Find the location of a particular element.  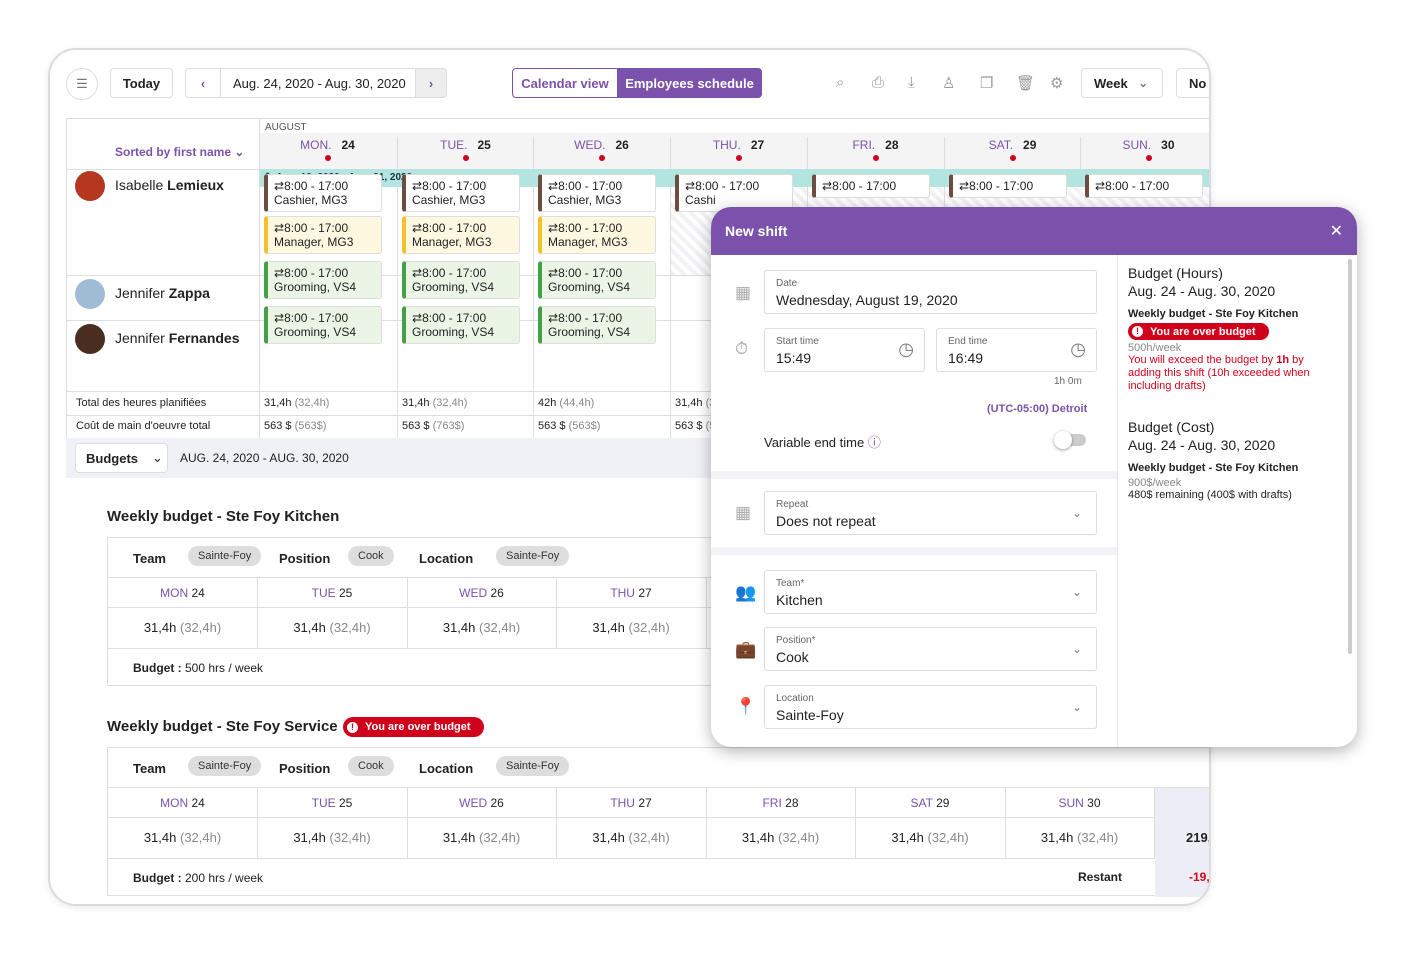

cost-remaining: 480$ remaining (400$ with drafts) is located at coordinates (1210, 495).